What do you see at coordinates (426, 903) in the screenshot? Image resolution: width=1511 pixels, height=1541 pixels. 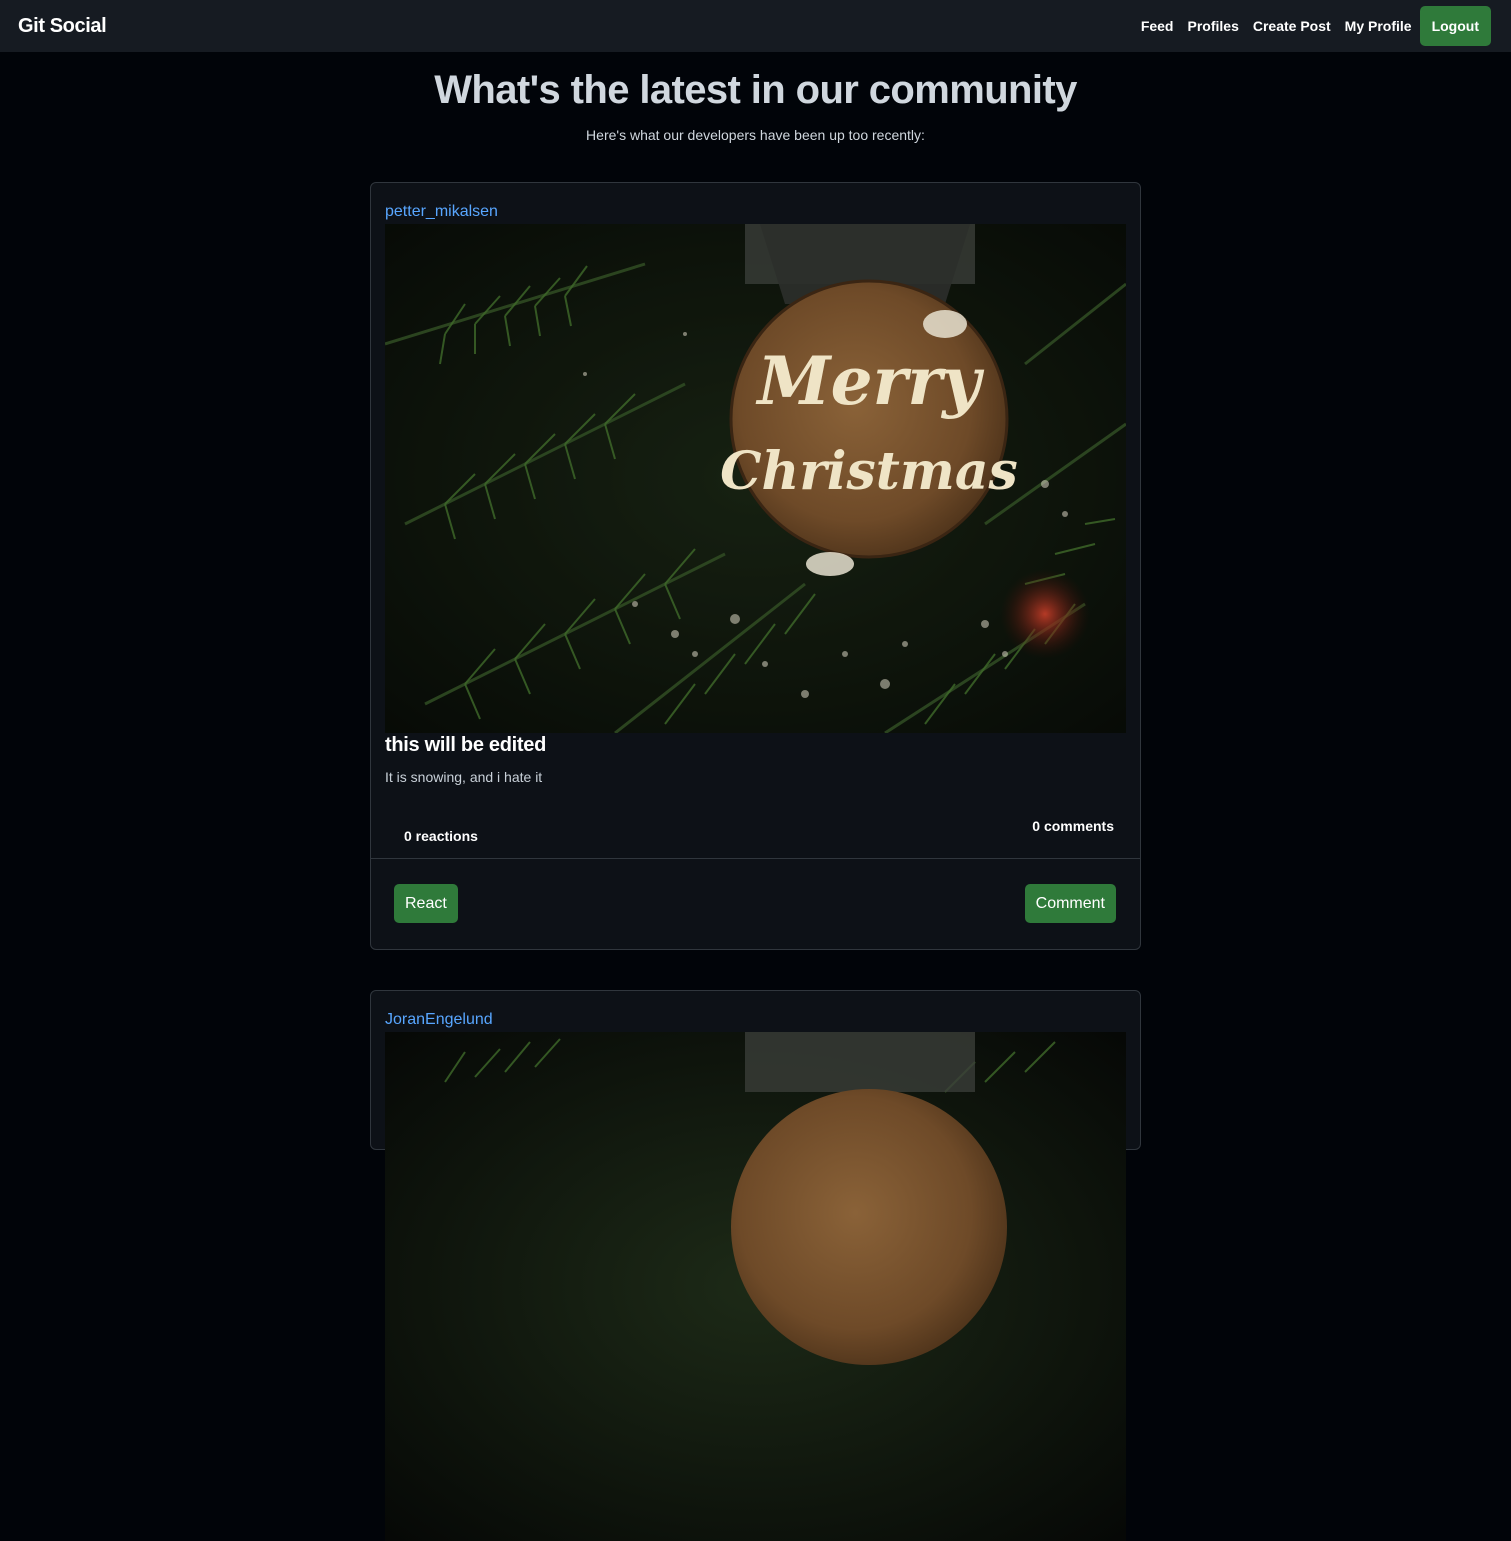 I see `react-button: React` at bounding box center [426, 903].